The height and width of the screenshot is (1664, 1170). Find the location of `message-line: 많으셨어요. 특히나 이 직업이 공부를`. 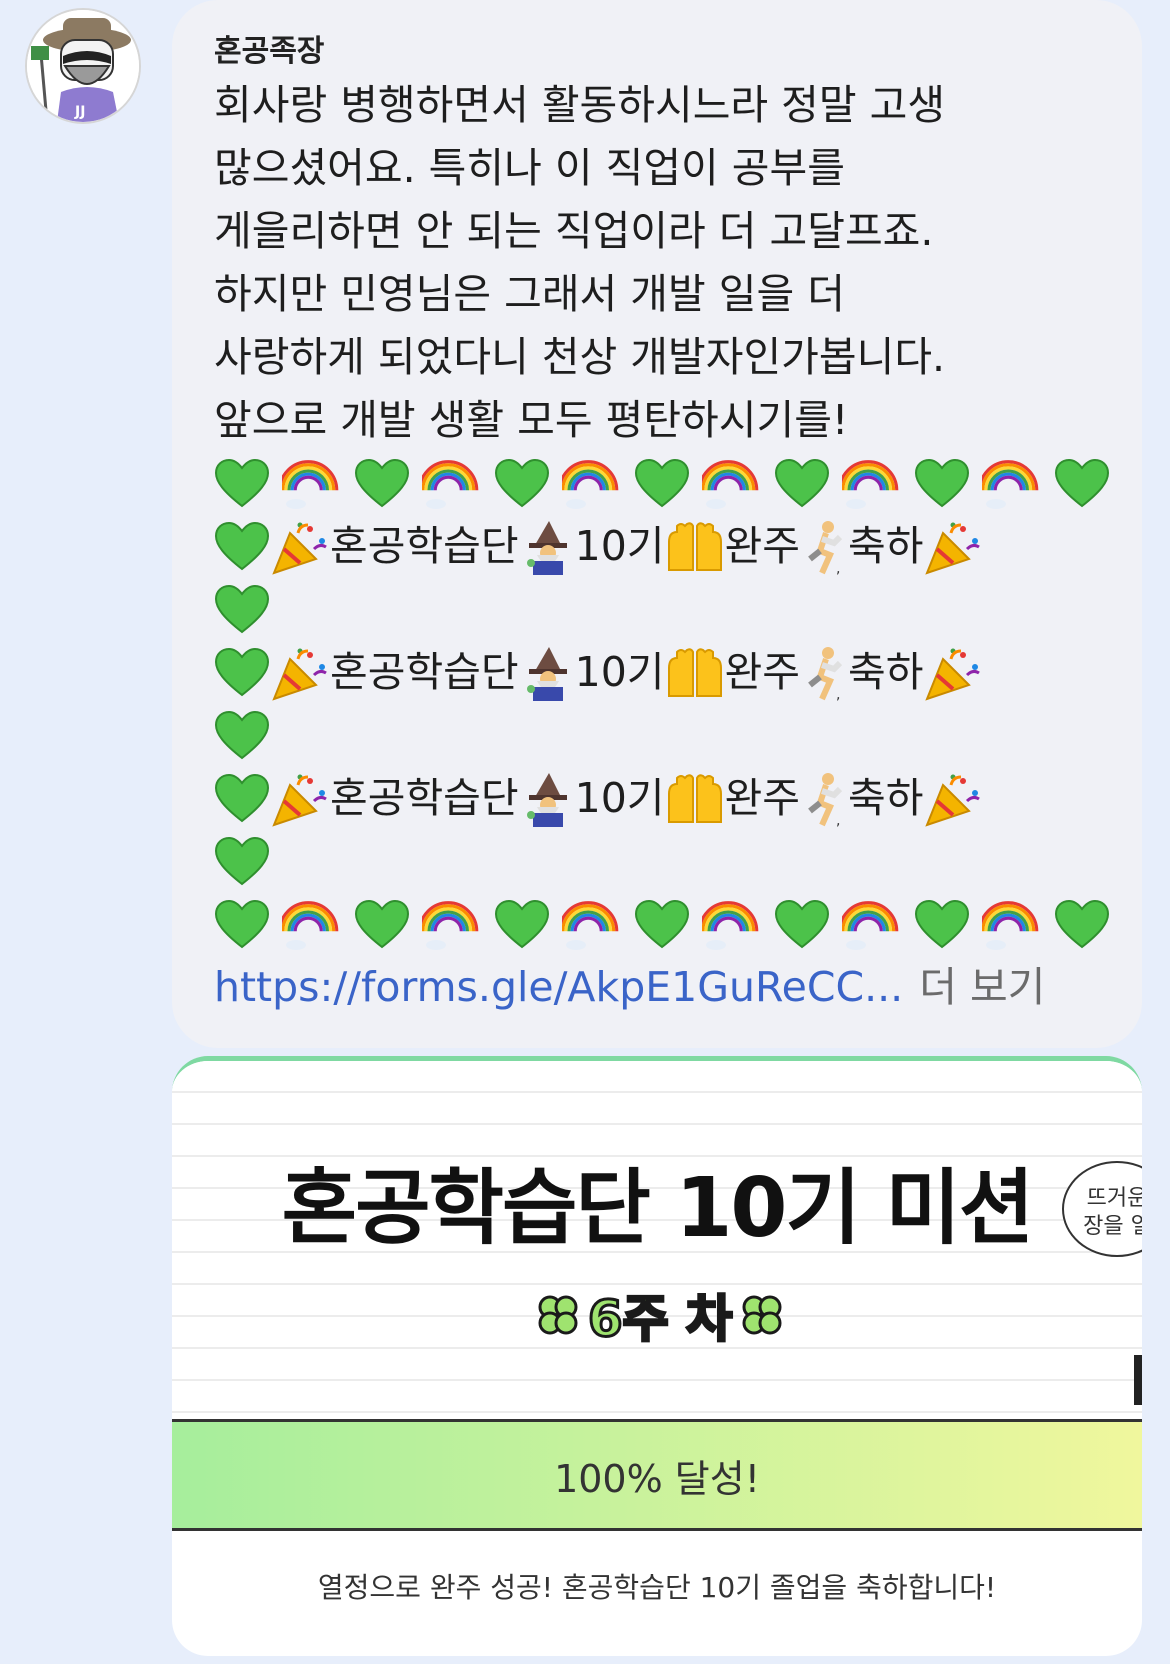

message-line: 많으셨어요. 특히나 이 직업이 공부를 is located at coordinates (529, 168).